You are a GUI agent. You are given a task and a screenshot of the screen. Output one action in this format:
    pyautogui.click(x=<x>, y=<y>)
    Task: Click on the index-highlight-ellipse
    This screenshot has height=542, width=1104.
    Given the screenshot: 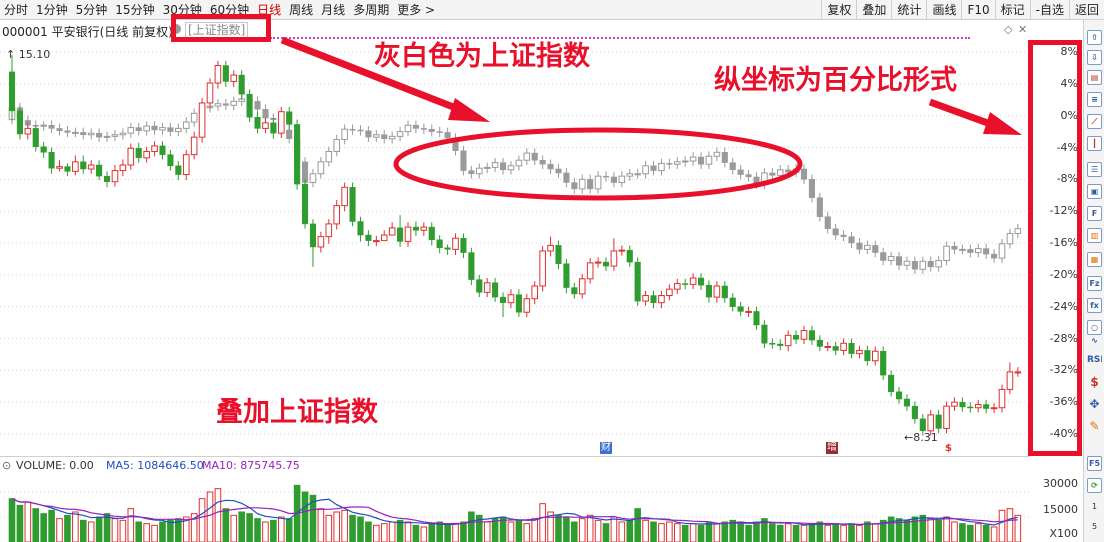 What is the action you would take?
    pyautogui.click(x=598, y=164)
    